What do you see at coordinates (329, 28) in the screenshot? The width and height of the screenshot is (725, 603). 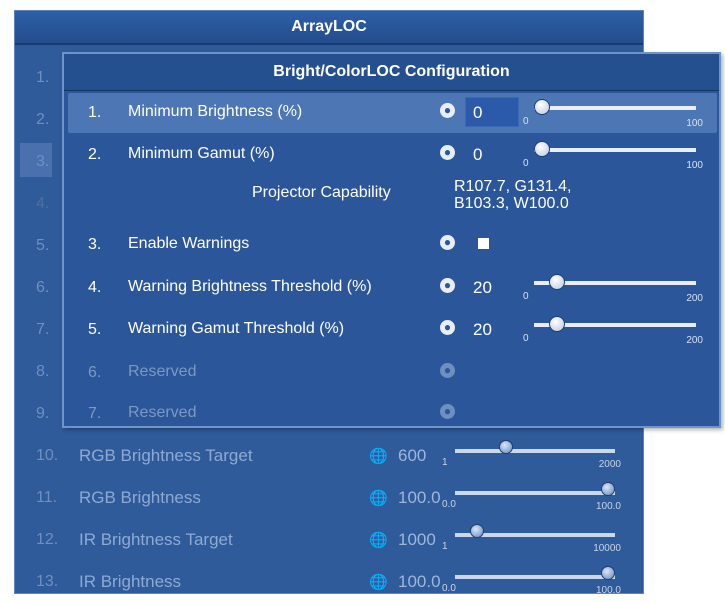 I see `arrayloc-title: ArrayLOC` at bounding box center [329, 28].